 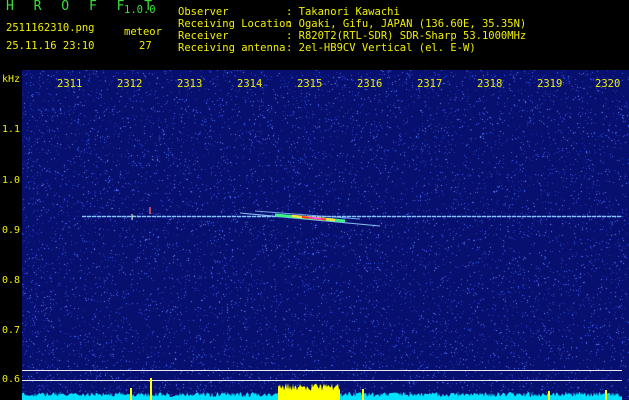 What do you see at coordinates (550, 84) in the screenshot?
I see `time-tick-2319: 2319` at bounding box center [550, 84].